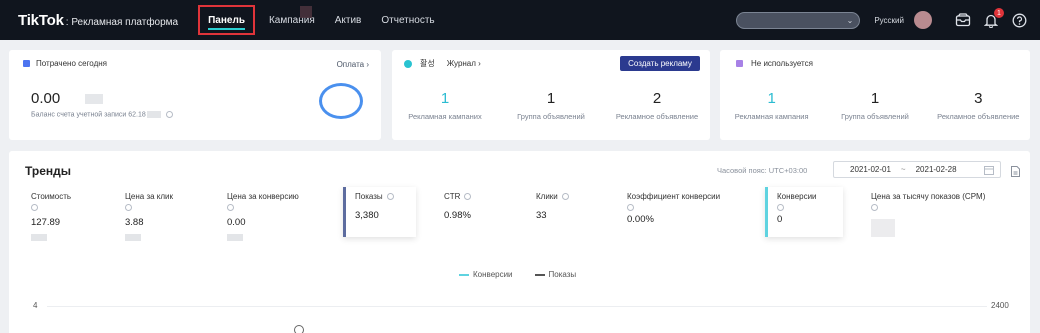  I want to click on stat-ads: 2 Рекламное объявление, so click(657, 105).